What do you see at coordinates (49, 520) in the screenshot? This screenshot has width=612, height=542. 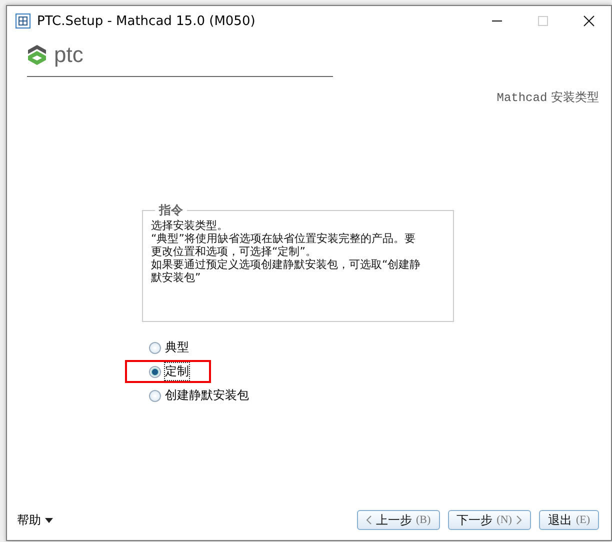 I see `caret-icon` at bounding box center [49, 520].